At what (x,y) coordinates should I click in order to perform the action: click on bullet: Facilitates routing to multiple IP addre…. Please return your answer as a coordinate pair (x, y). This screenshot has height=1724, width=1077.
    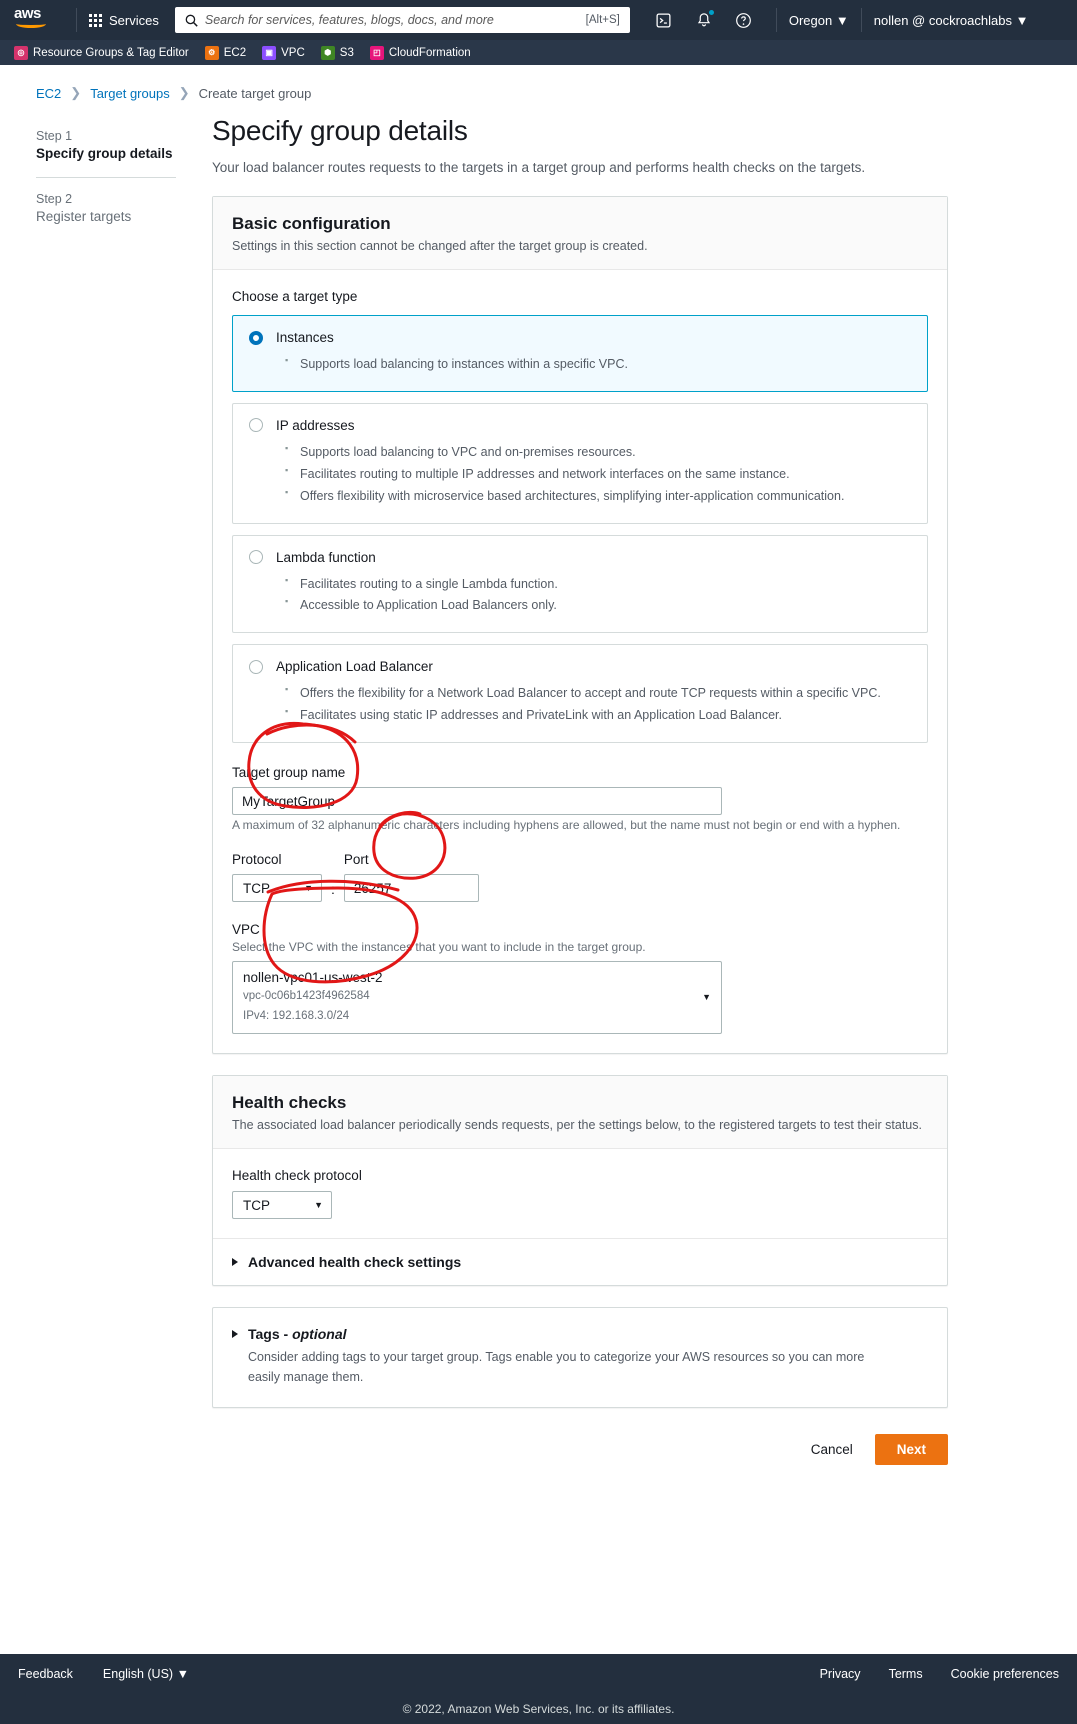
    Looking at the image, I should click on (598, 474).